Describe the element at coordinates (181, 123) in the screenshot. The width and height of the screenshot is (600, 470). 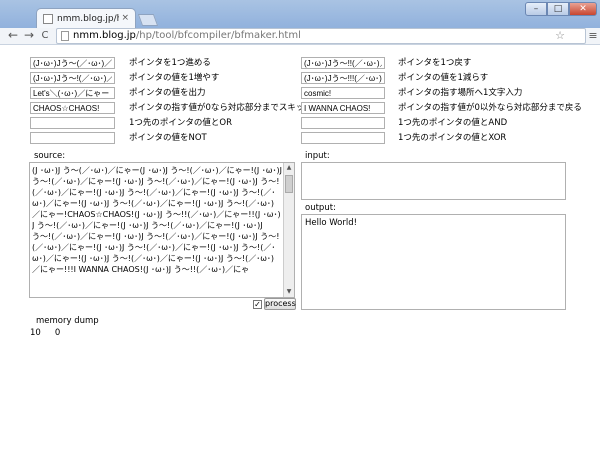
I see `cmd-or-label: 1つ先のポインタの値とOR` at that location.